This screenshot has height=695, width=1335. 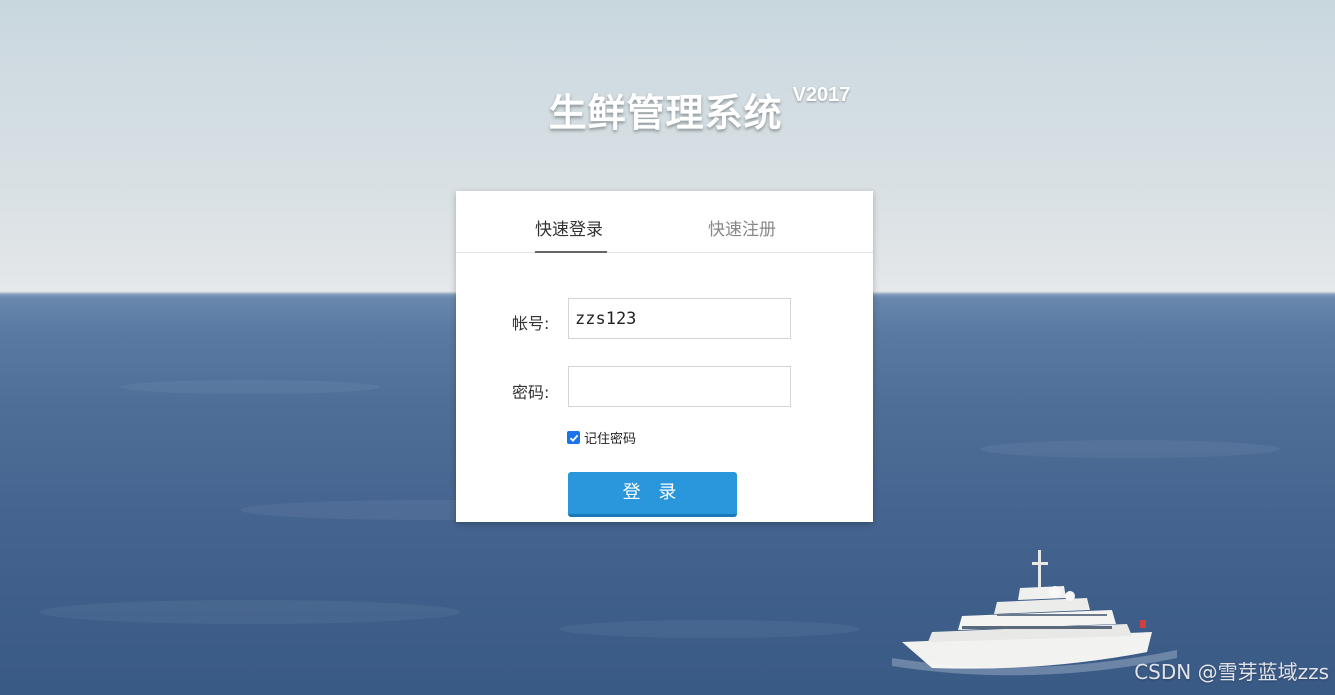 What do you see at coordinates (821, 95) in the screenshot?
I see `version-badge: V2017` at bounding box center [821, 95].